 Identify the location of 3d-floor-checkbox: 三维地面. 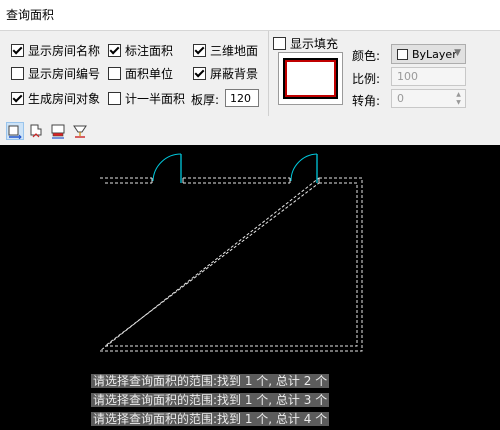
(225, 50).